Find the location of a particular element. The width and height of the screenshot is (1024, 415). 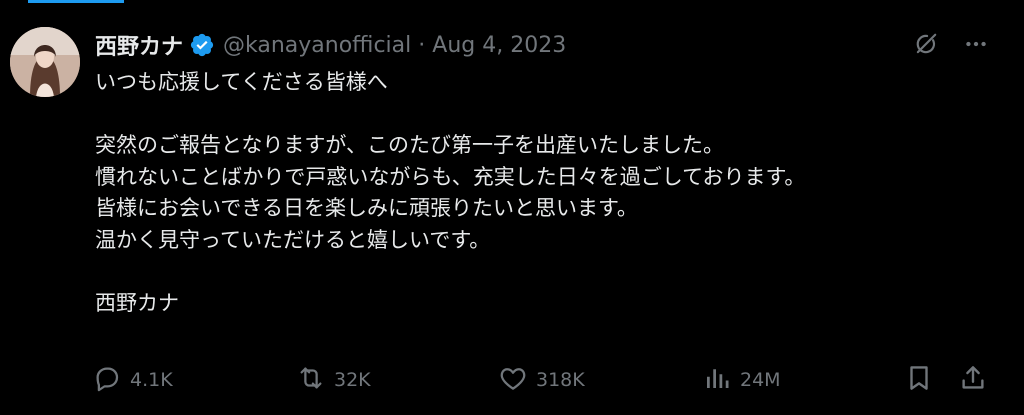

display-name: 西野カナ is located at coordinates (139, 45).